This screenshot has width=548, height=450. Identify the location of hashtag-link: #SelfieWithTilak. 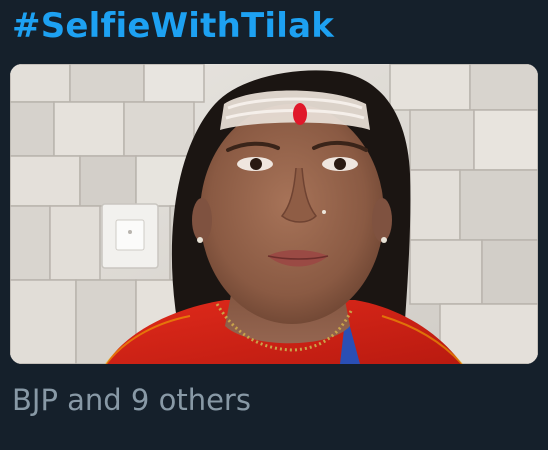
(173, 26).